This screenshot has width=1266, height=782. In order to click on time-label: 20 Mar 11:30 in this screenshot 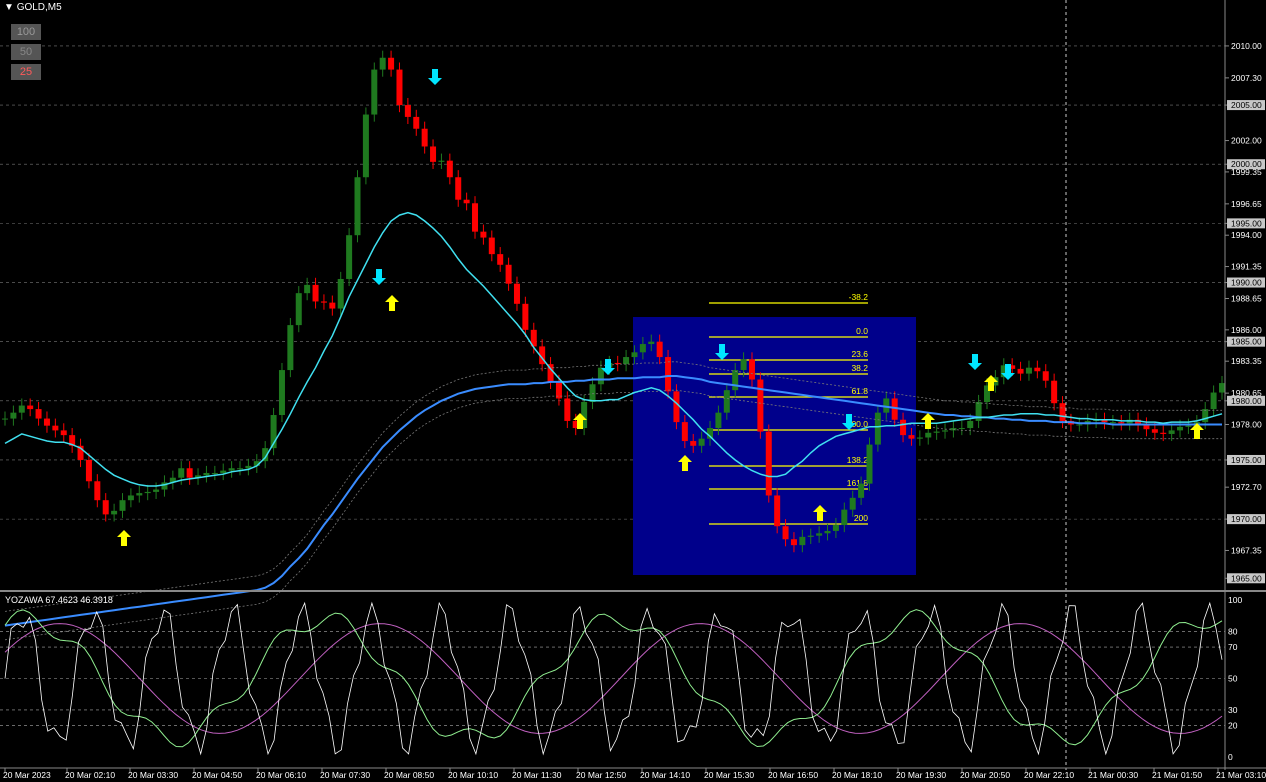, I will do `click(537, 775)`.